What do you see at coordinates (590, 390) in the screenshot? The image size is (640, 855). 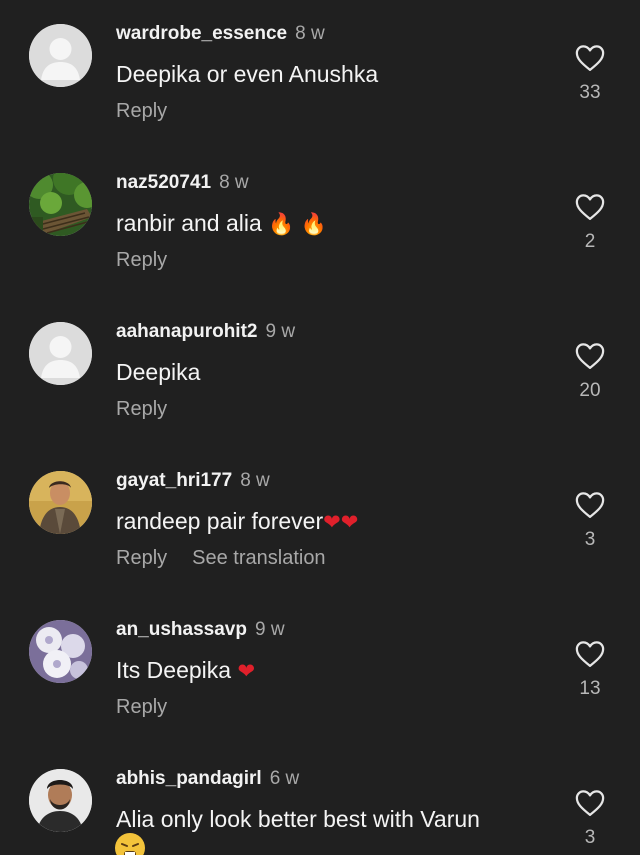 I see `like-count: 20` at bounding box center [590, 390].